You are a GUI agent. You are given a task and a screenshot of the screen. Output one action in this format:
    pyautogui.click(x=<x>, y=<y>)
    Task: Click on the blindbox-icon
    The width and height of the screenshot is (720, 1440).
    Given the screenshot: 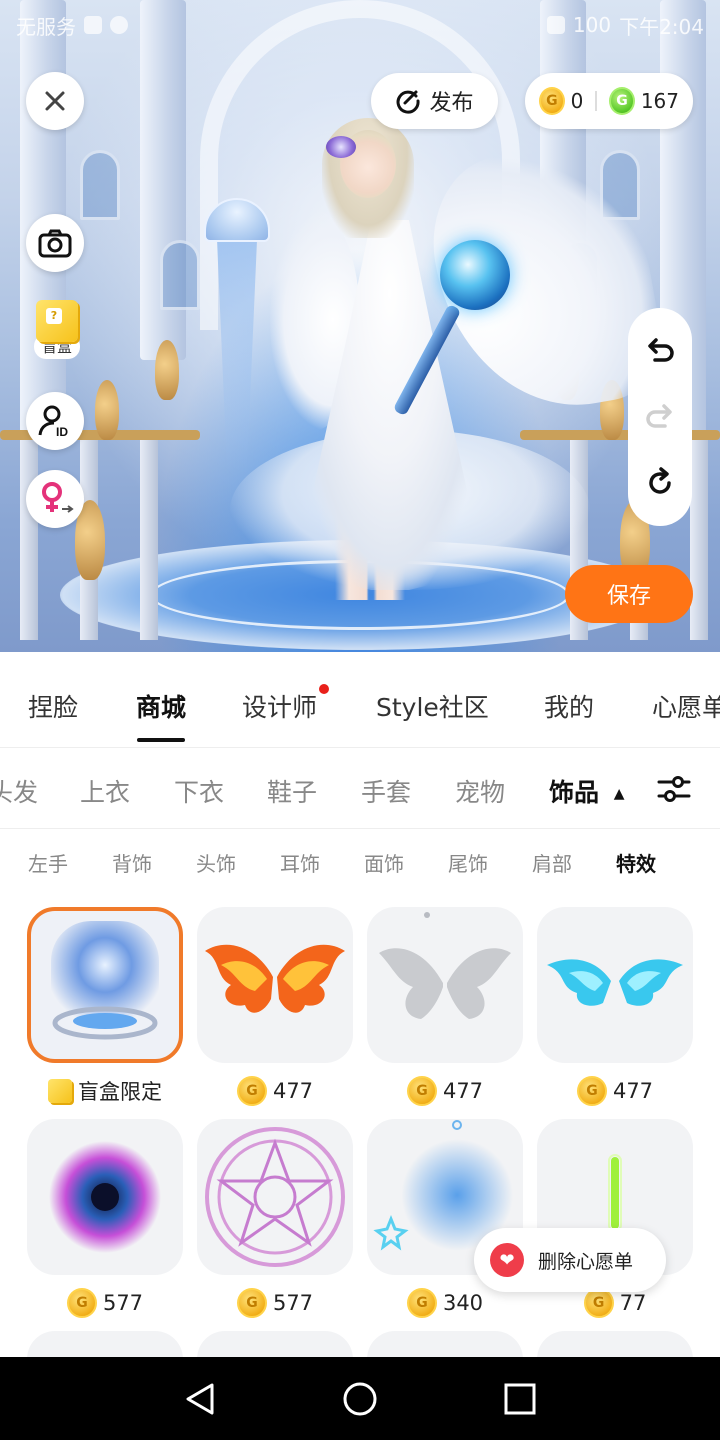 What is the action you would take?
    pyautogui.click(x=60, y=1091)
    